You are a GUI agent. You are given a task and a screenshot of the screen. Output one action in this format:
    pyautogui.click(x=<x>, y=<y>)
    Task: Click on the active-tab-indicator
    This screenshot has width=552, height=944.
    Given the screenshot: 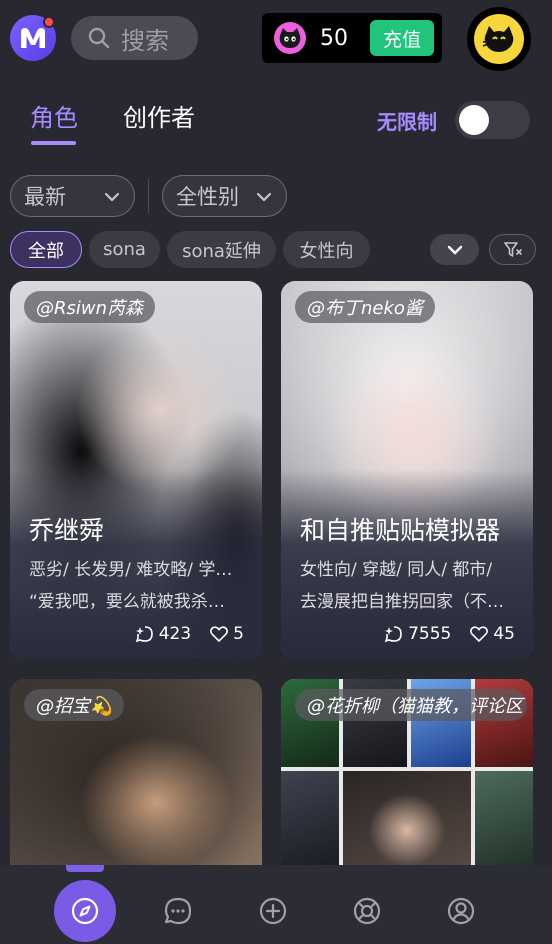 What is the action you would take?
    pyautogui.click(x=53, y=143)
    